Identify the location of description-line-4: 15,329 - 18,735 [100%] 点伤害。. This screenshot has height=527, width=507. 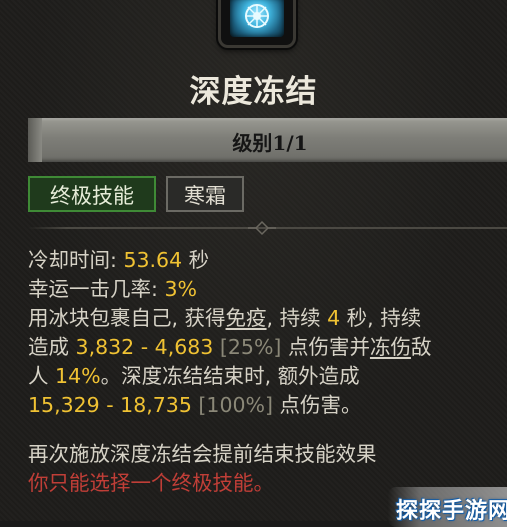
(195, 405).